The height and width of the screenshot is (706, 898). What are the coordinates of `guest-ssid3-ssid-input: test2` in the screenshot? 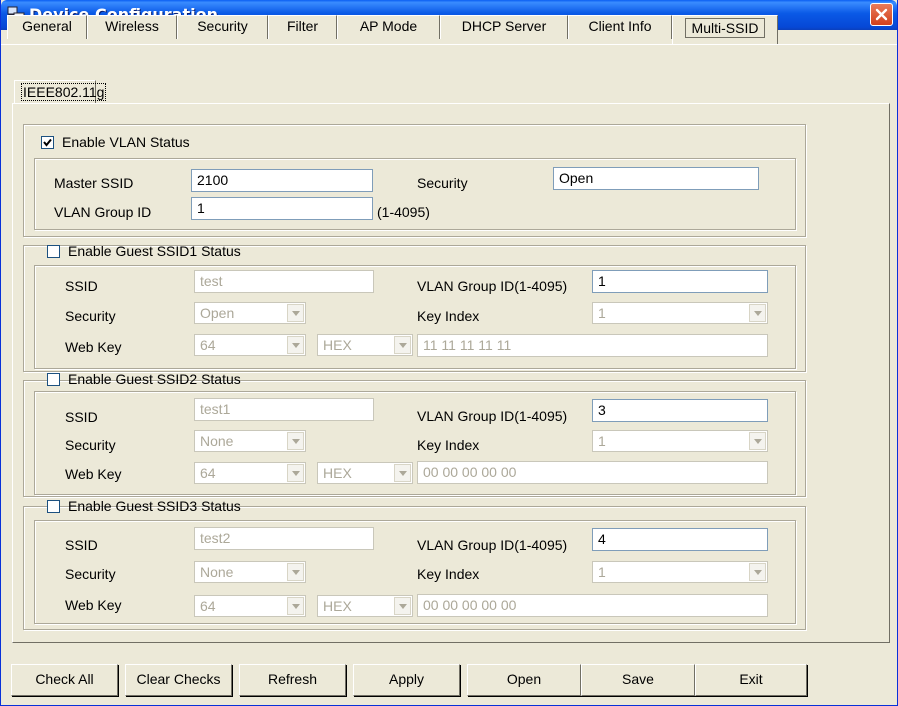 It's located at (284, 538).